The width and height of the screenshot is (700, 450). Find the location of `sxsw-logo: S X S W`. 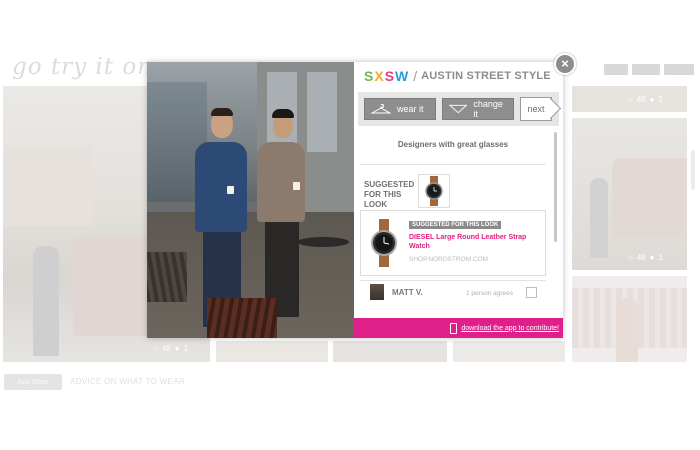

sxsw-logo: S X S W is located at coordinates (386, 76).